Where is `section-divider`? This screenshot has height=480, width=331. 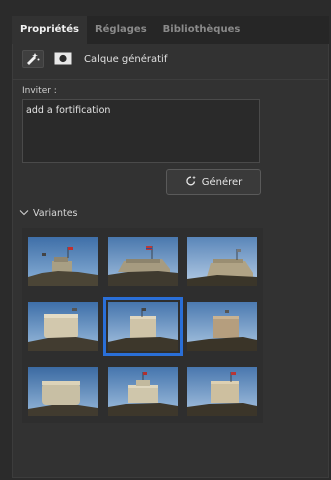 section-divider is located at coordinates (170, 79).